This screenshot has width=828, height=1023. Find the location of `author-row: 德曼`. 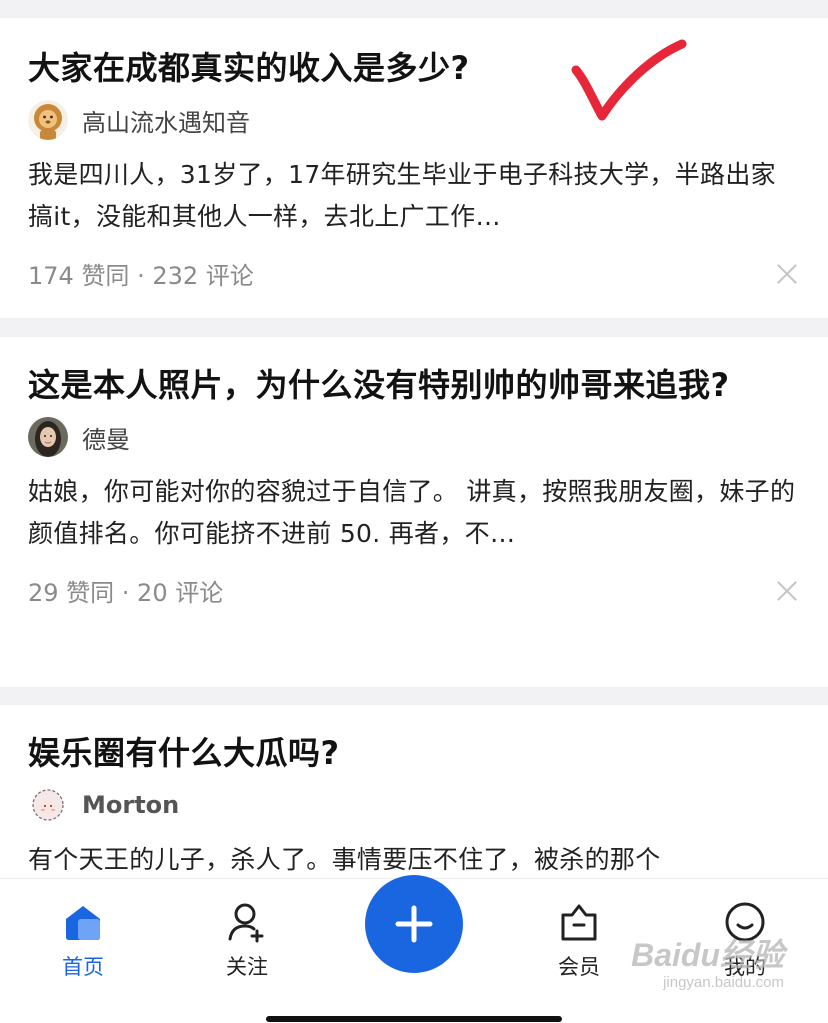

author-row: 德曼 is located at coordinates (414, 437).